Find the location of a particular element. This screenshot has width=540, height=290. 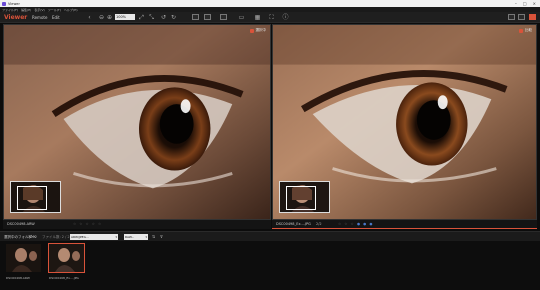

close-icon: × is located at coordinates (534, 3).